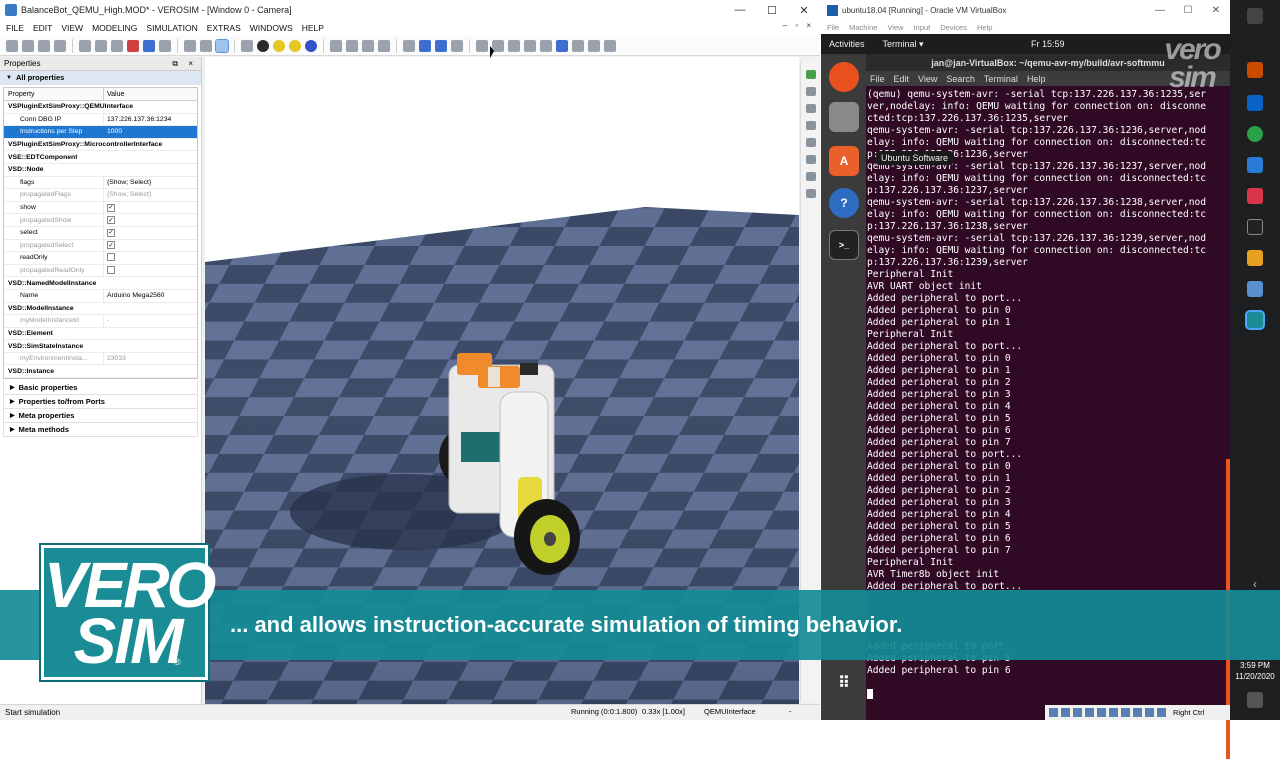 The image size is (1280, 759). Describe the element at coordinates (1125, 712) in the screenshot. I see `display-icon` at that location.